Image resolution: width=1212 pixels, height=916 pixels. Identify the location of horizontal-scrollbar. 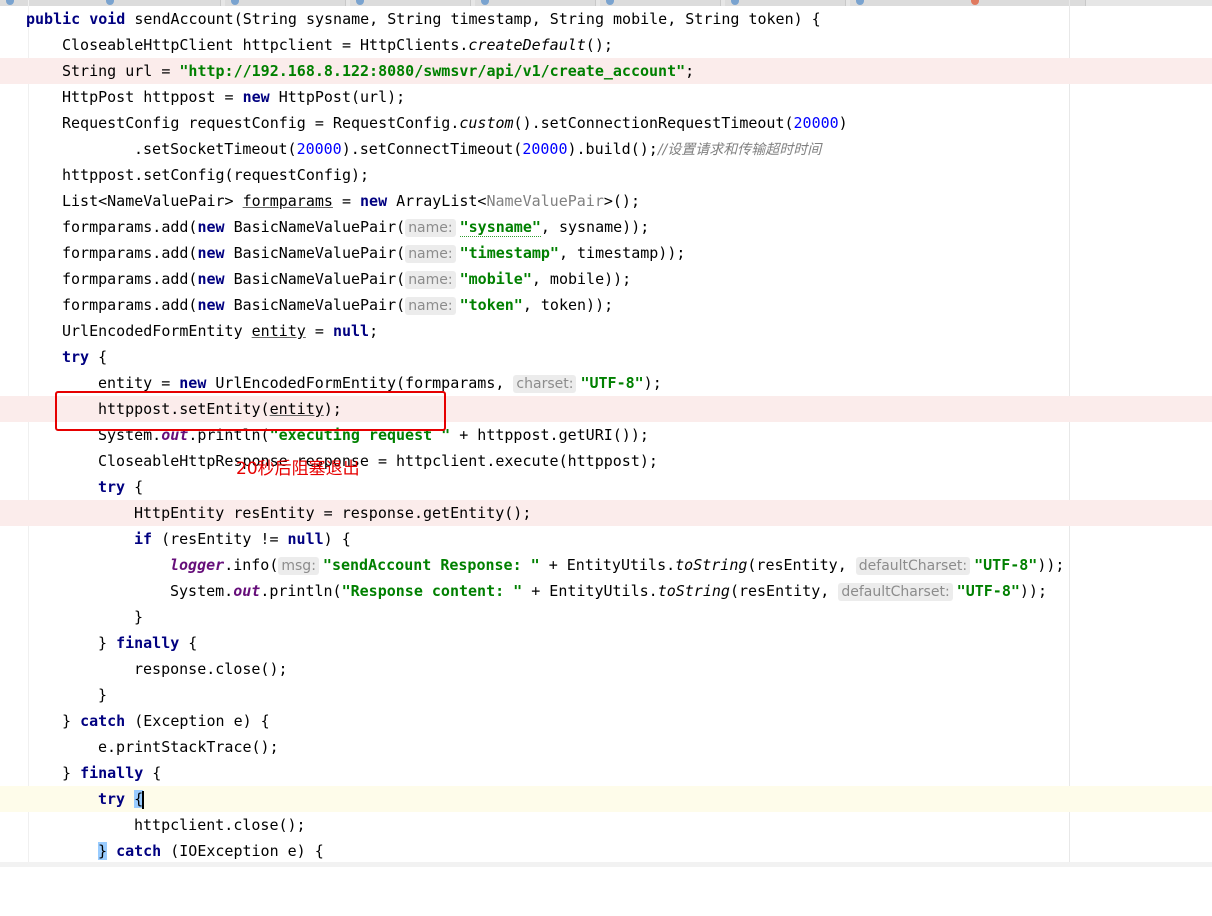
(606, 864).